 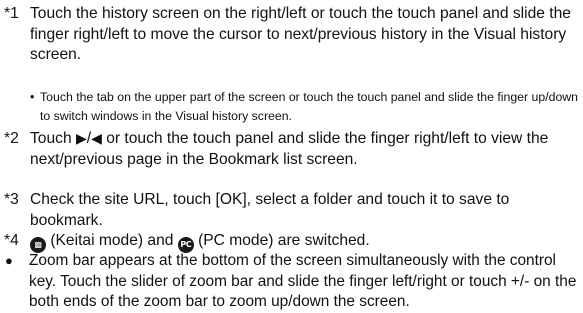 I want to click on note-marker: *1, so click(x=11, y=13).